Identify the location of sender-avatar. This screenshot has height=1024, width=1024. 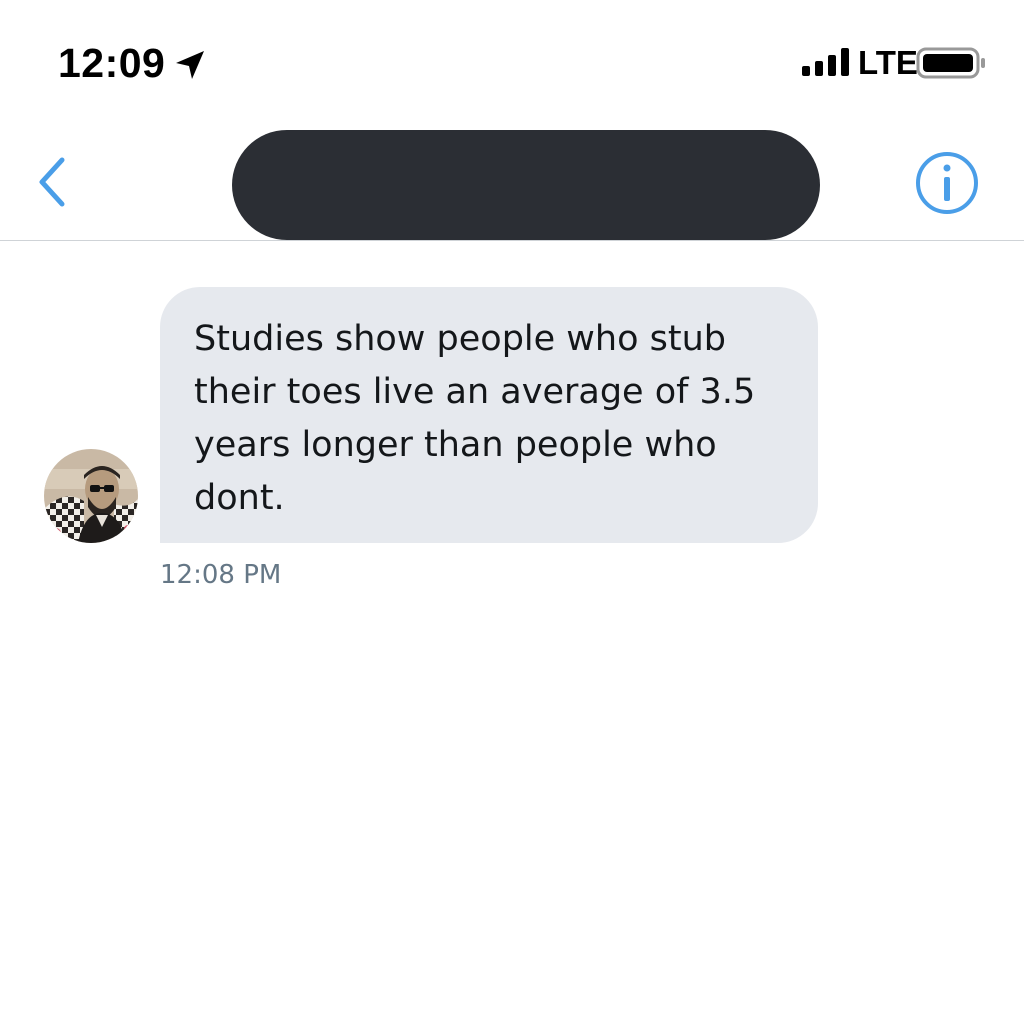
(91, 496).